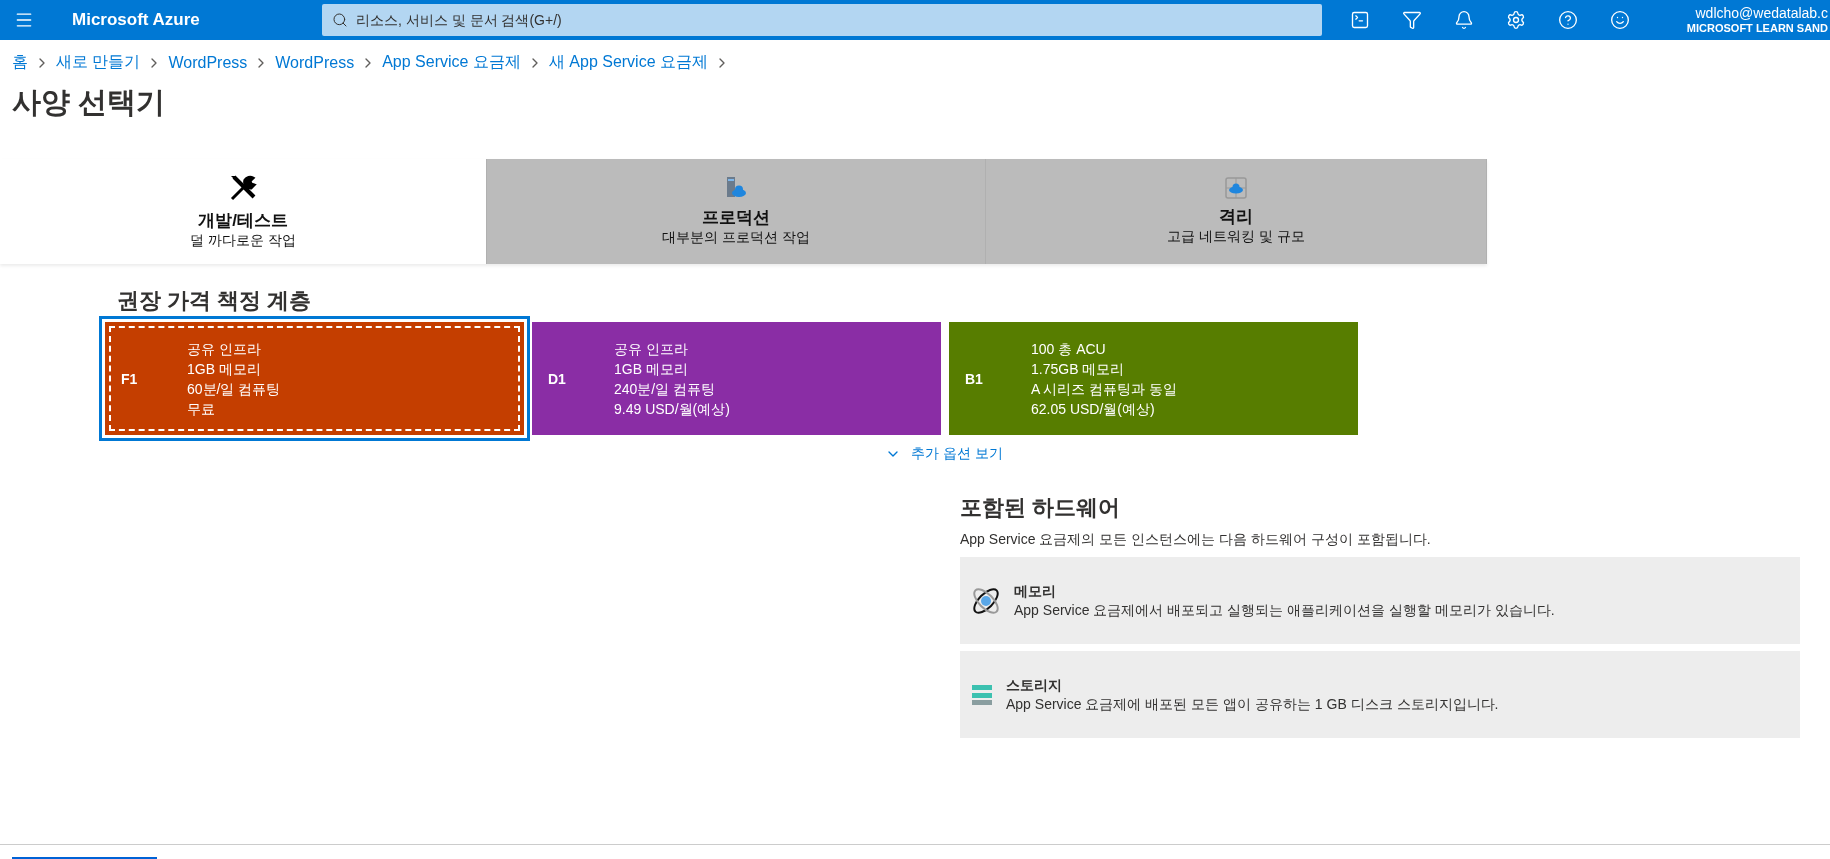 Image resolution: width=1830 pixels, height=859 pixels. I want to click on pricing-tier-card: B1 100 총 ACU 1.75GB 메모리 A 시리즈 컴퓨팅과 동일 62.05 USD/월(예상), so click(1153, 378).